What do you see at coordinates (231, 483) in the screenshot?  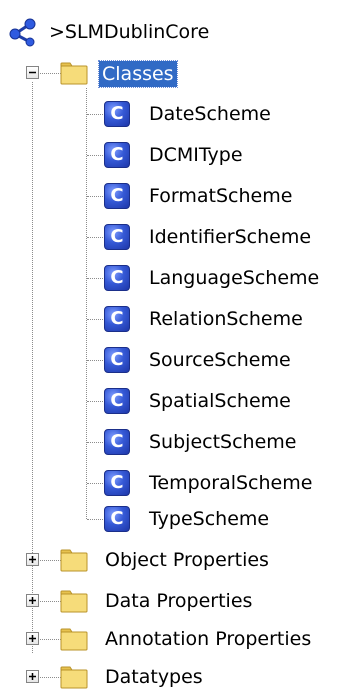 I see `class-item-label: TemporalScheme` at bounding box center [231, 483].